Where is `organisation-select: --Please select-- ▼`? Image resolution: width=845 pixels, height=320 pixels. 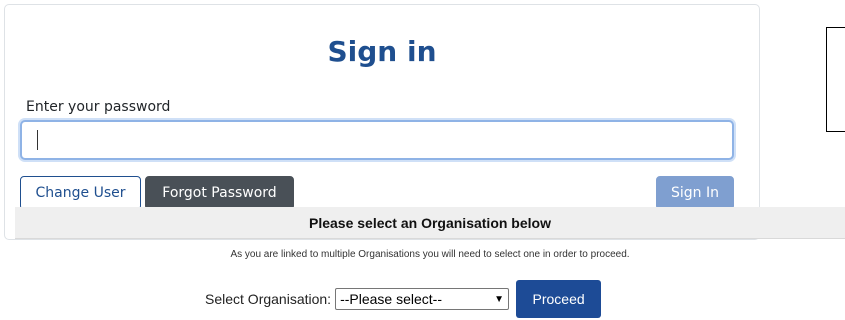
organisation-select: --Please select-- ▼ is located at coordinates (422, 299).